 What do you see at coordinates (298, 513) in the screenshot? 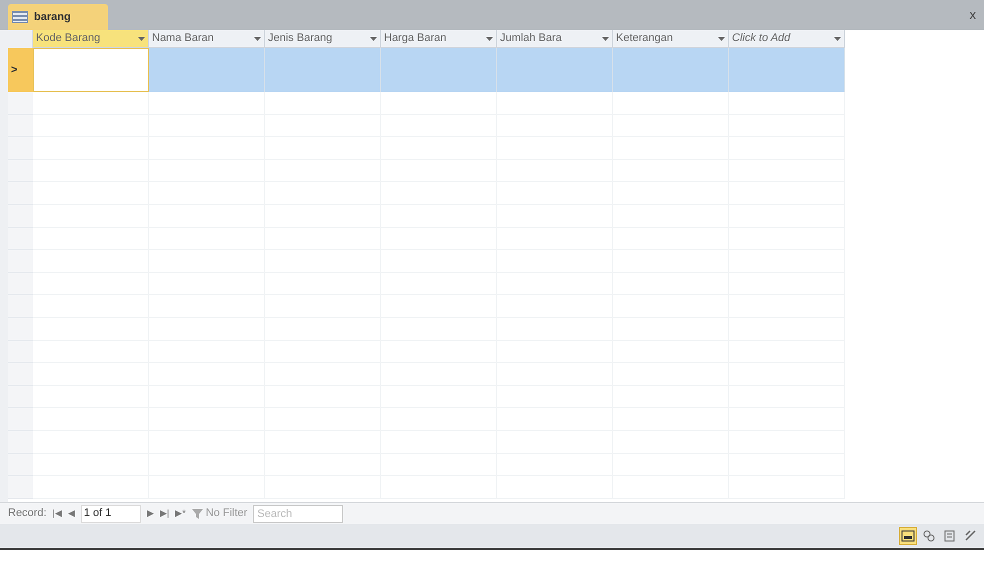
I see `search-field: Search` at bounding box center [298, 513].